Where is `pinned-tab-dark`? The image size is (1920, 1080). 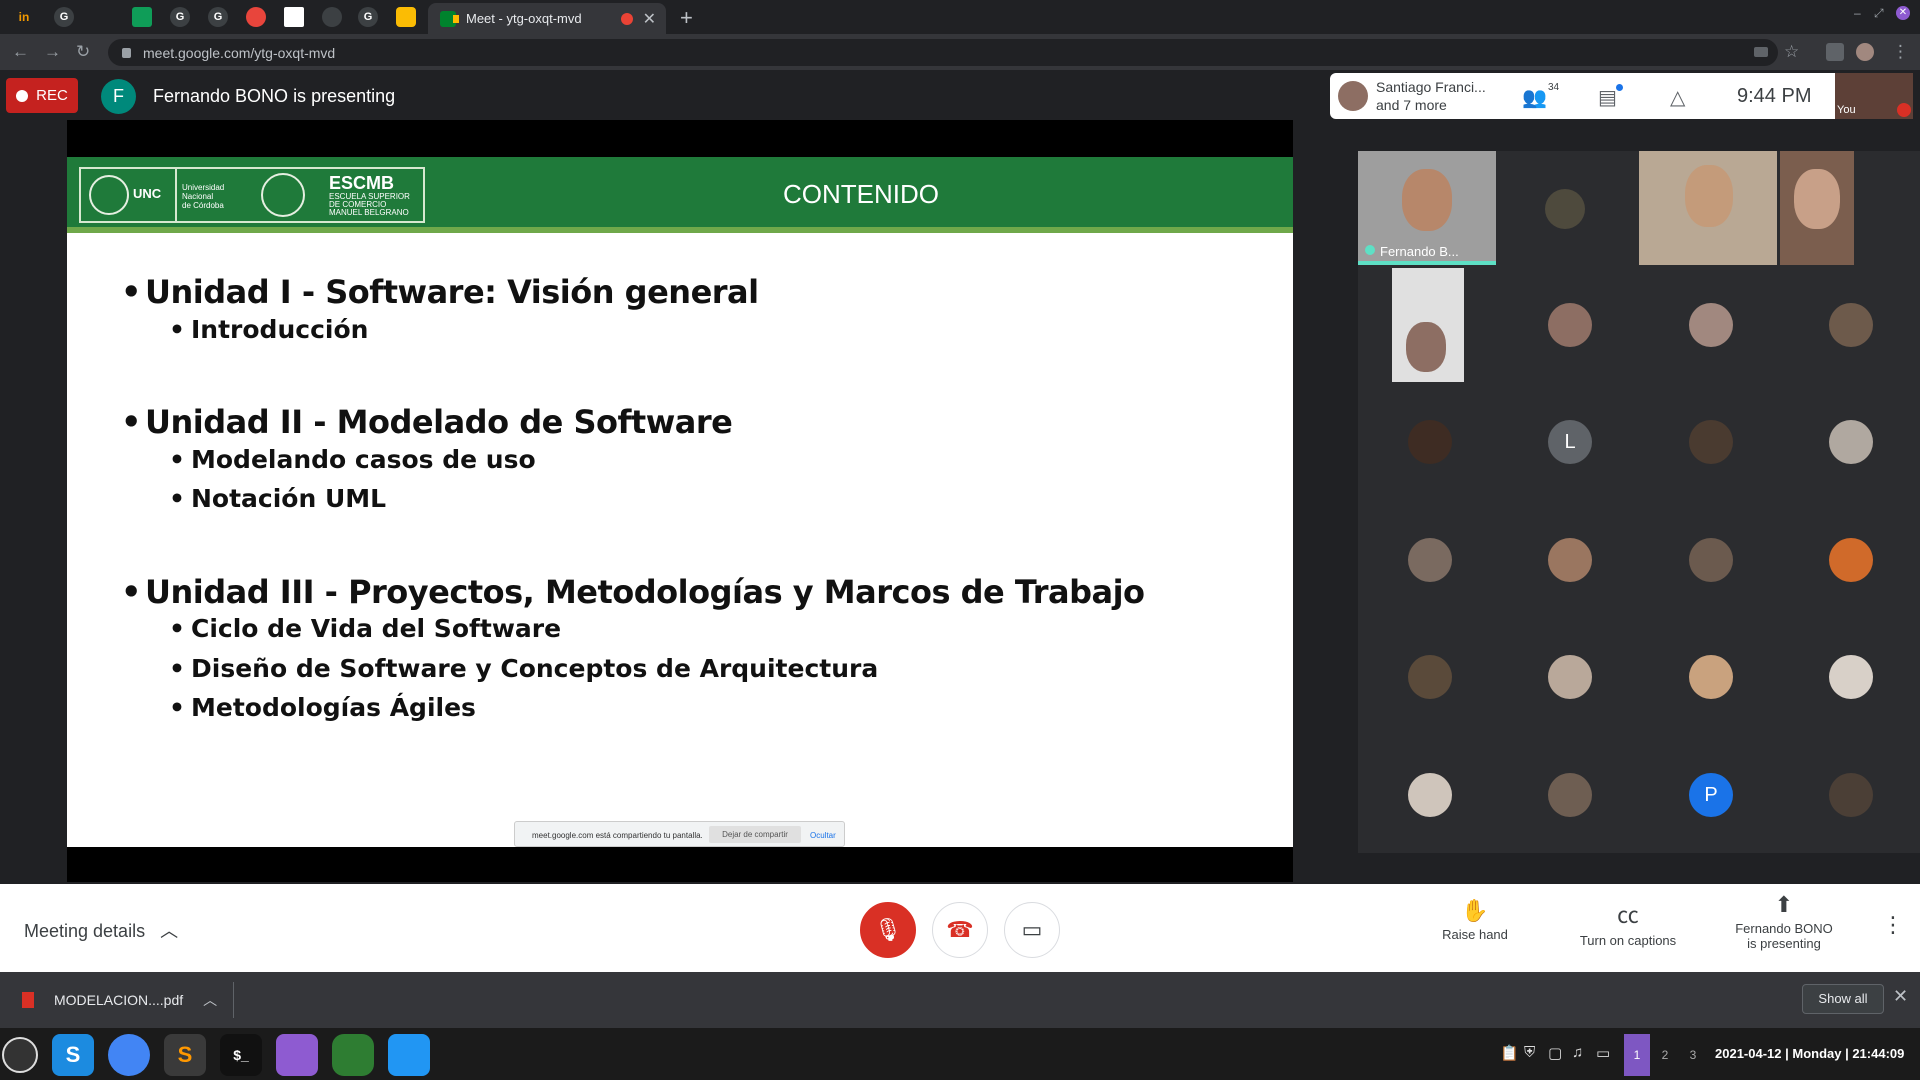 pinned-tab-dark is located at coordinates (332, 17).